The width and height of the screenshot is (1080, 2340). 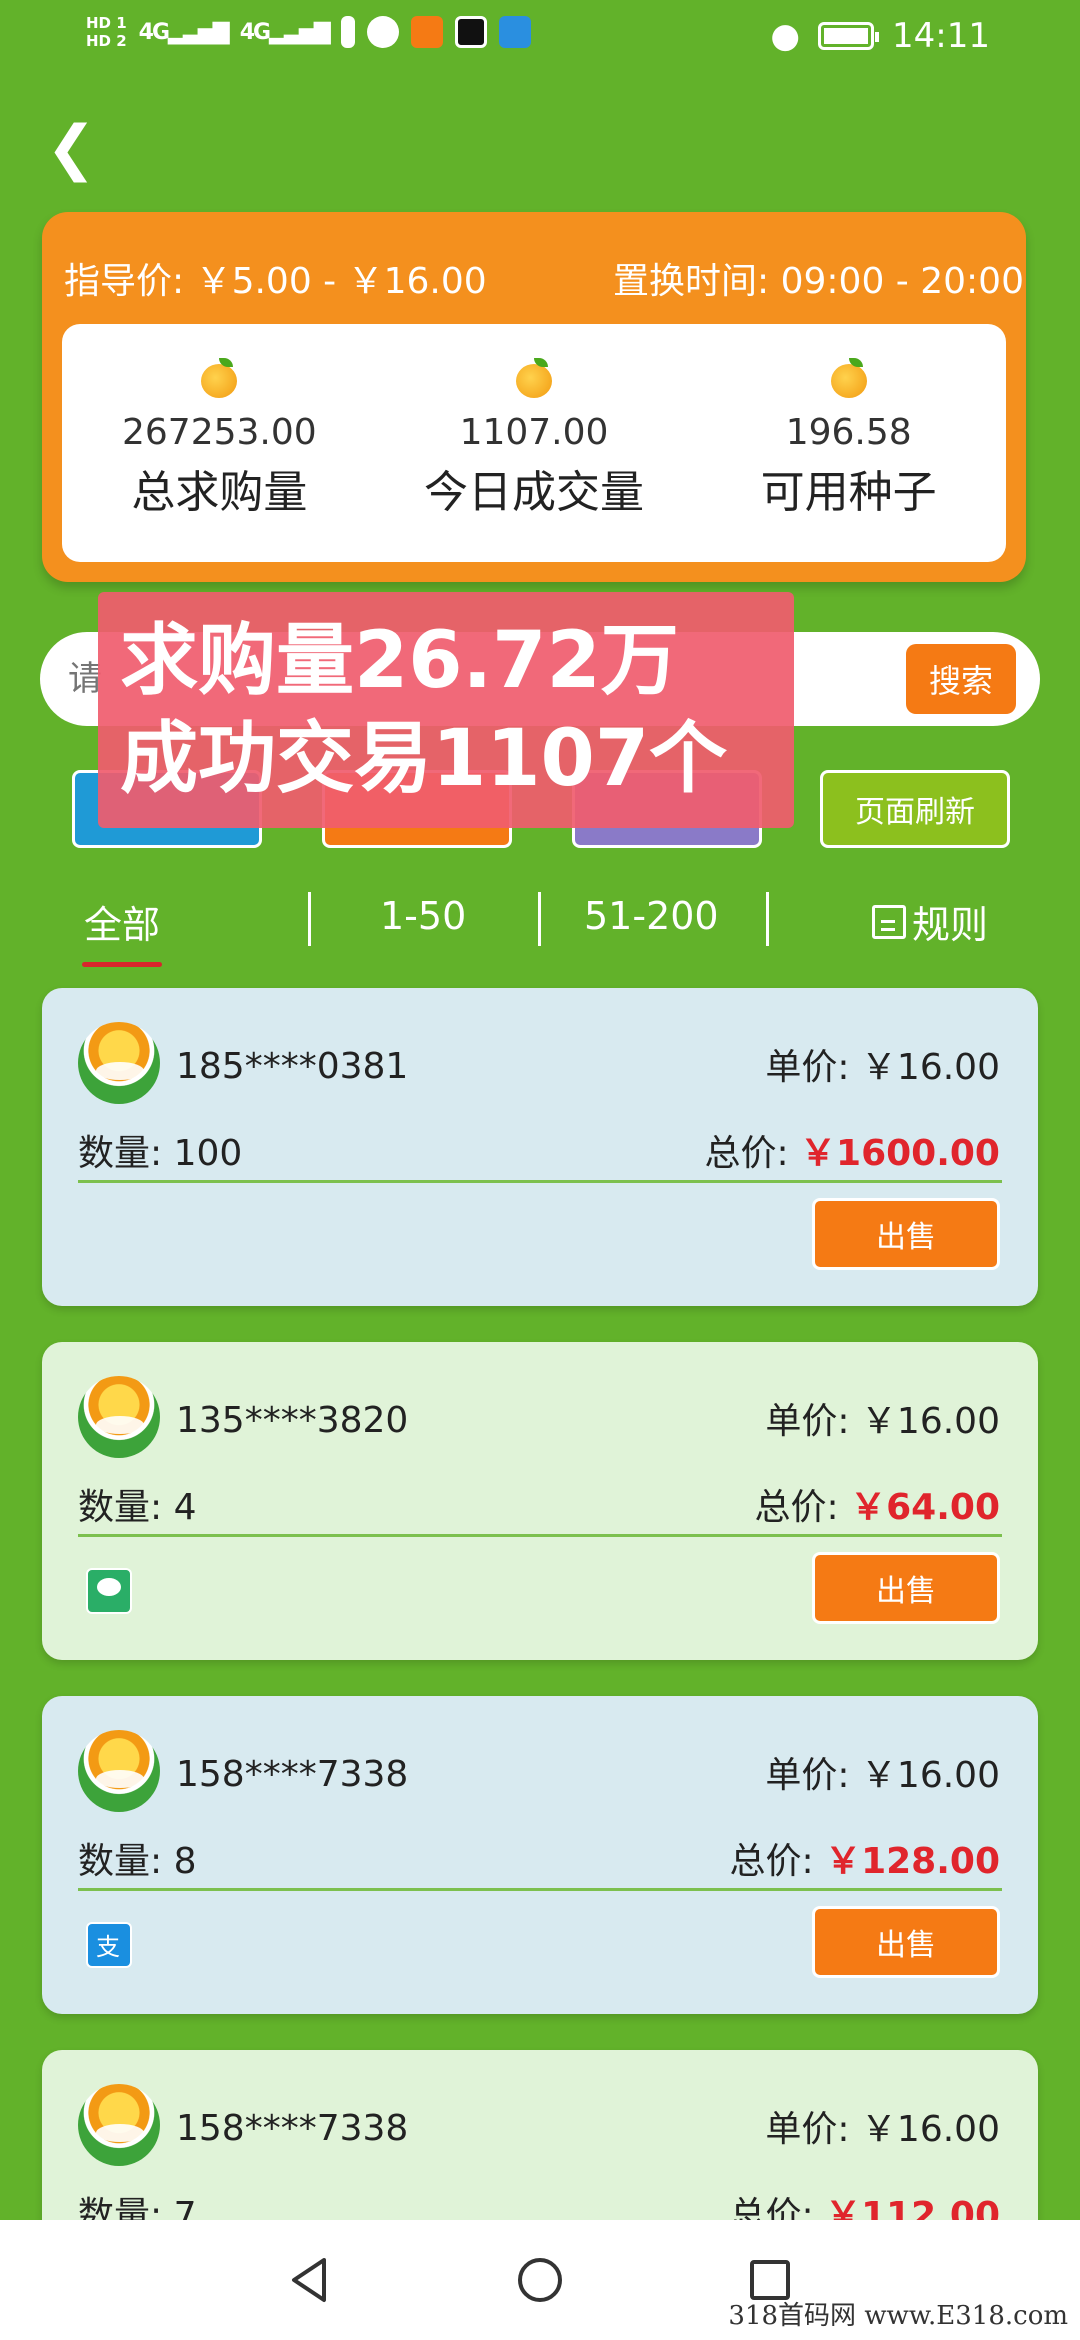 What do you see at coordinates (347, 32) in the screenshot?
I see `alert-icon` at bounding box center [347, 32].